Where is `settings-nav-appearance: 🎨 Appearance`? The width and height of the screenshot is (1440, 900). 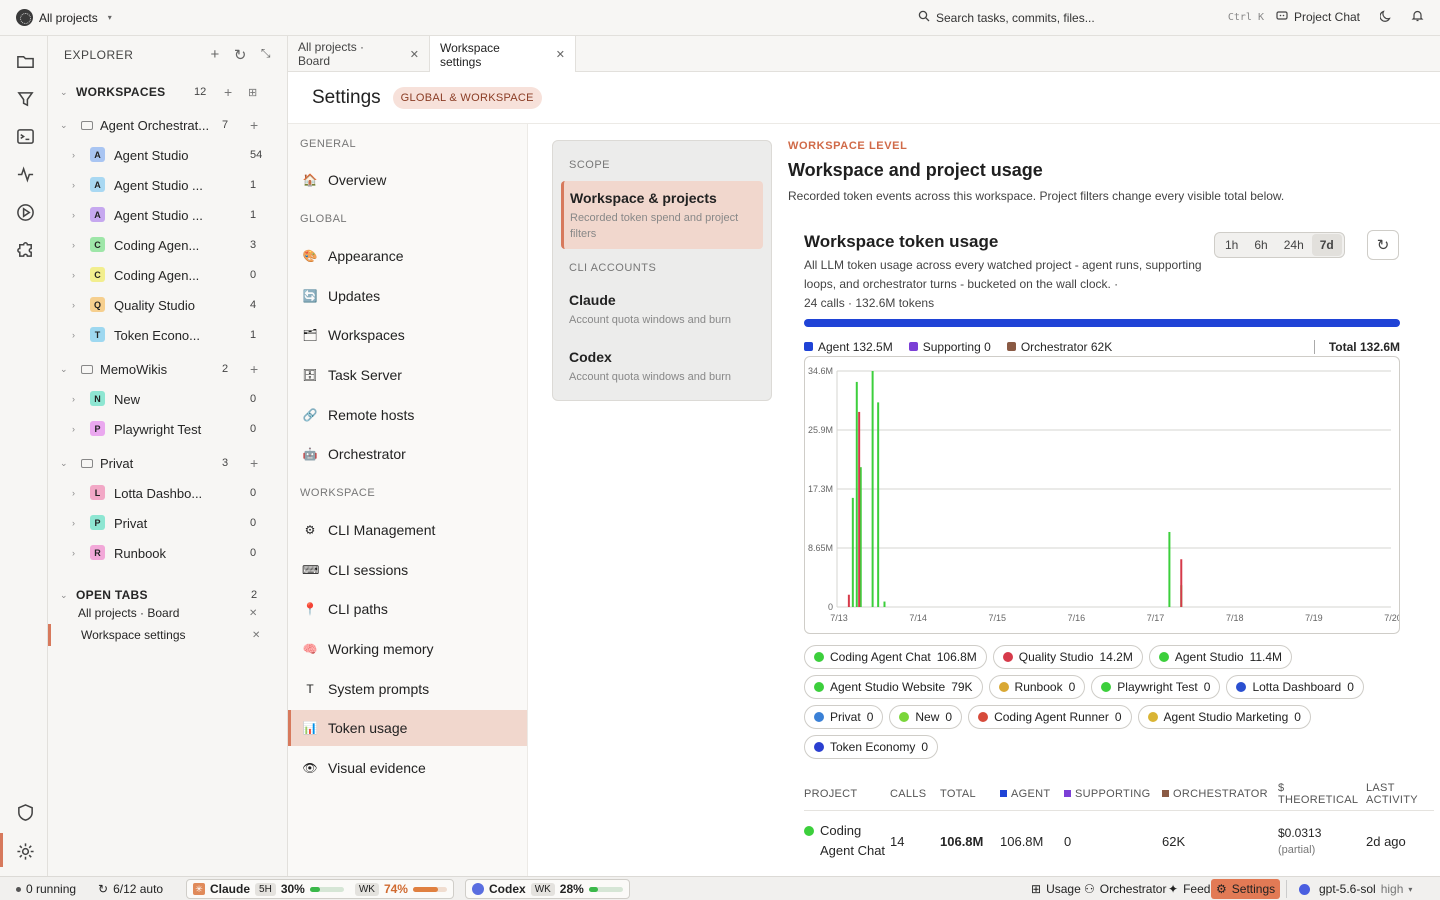 settings-nav-appearance: 🎨 Appearance is located at coordinates (407, 256).